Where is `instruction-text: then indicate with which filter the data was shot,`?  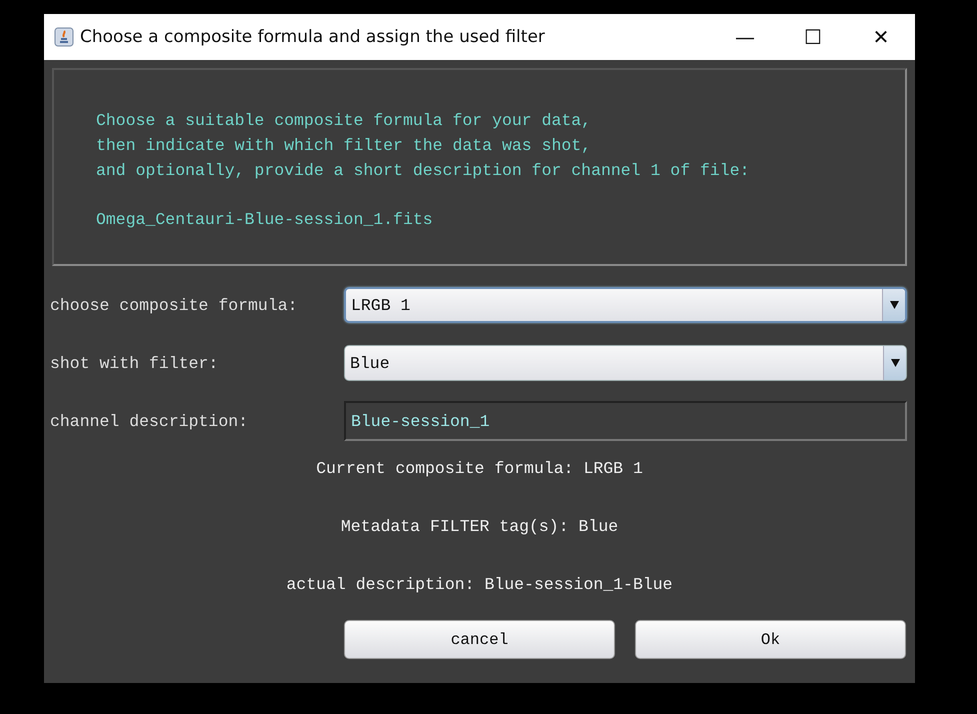
instruction-text: then indicate with which filter the data was shot, is located at coordinates (344, 146).